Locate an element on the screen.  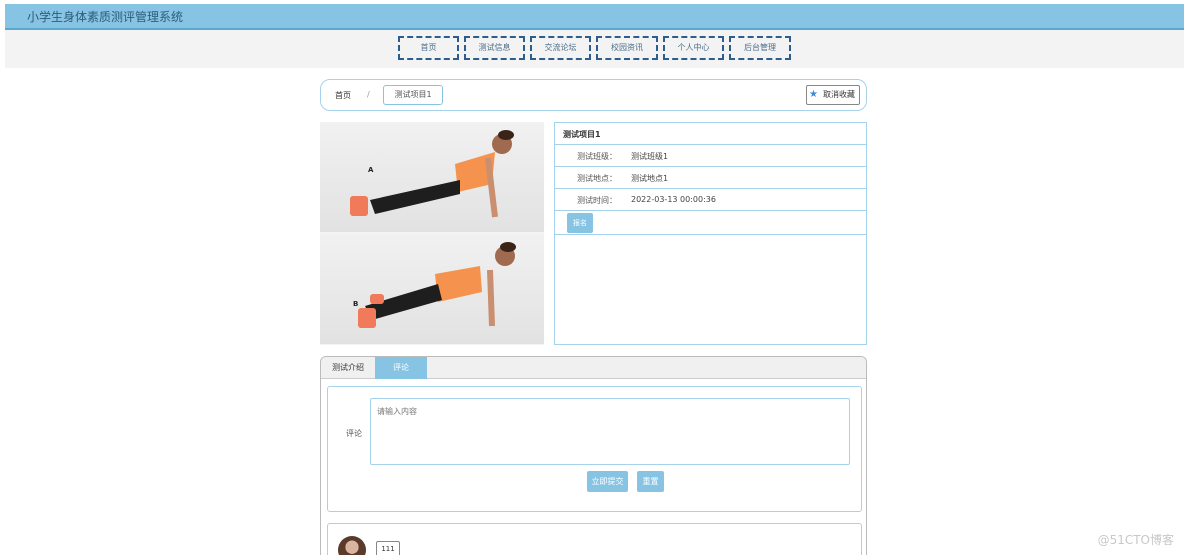
star-icon: ★ is located at coordinates (813, 94).